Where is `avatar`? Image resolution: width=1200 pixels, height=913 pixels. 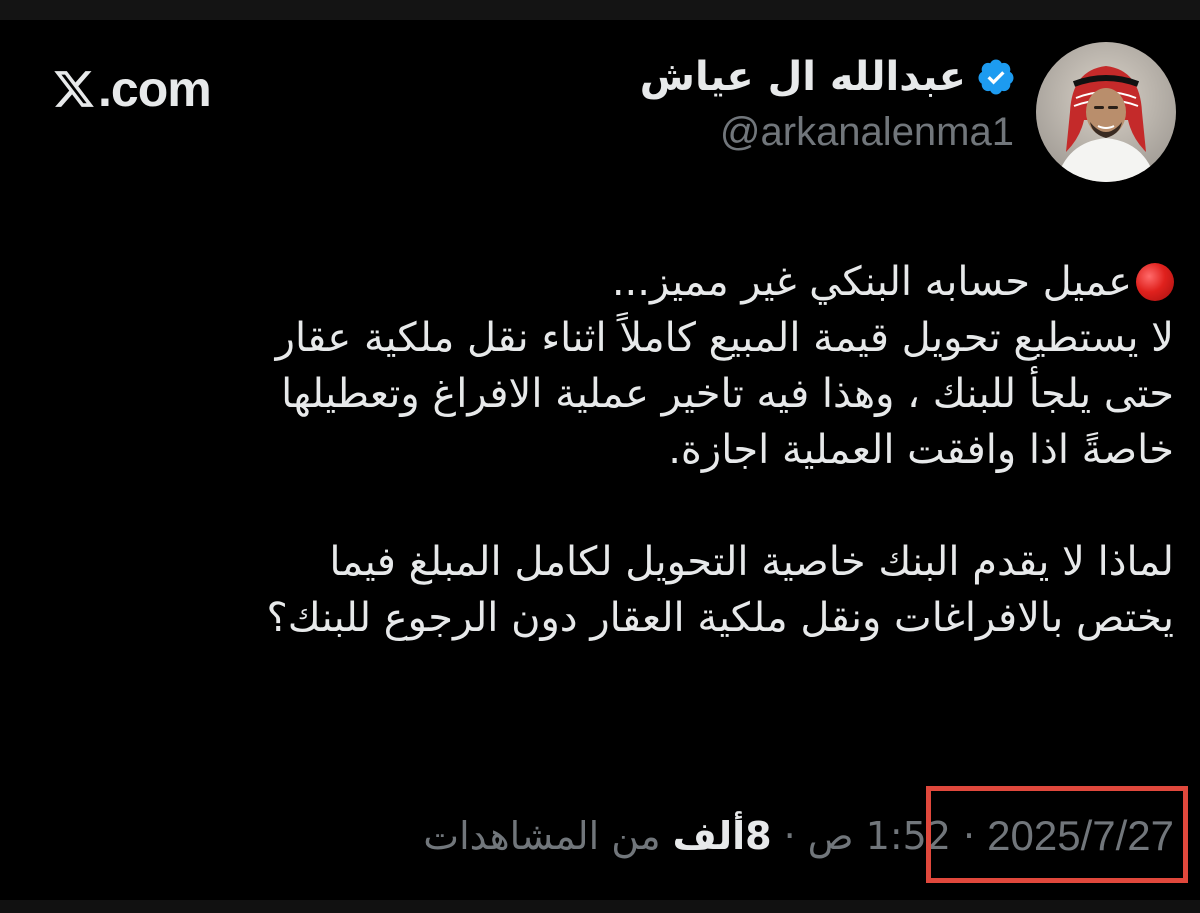 avatar is located at coordinates (1106, 112).